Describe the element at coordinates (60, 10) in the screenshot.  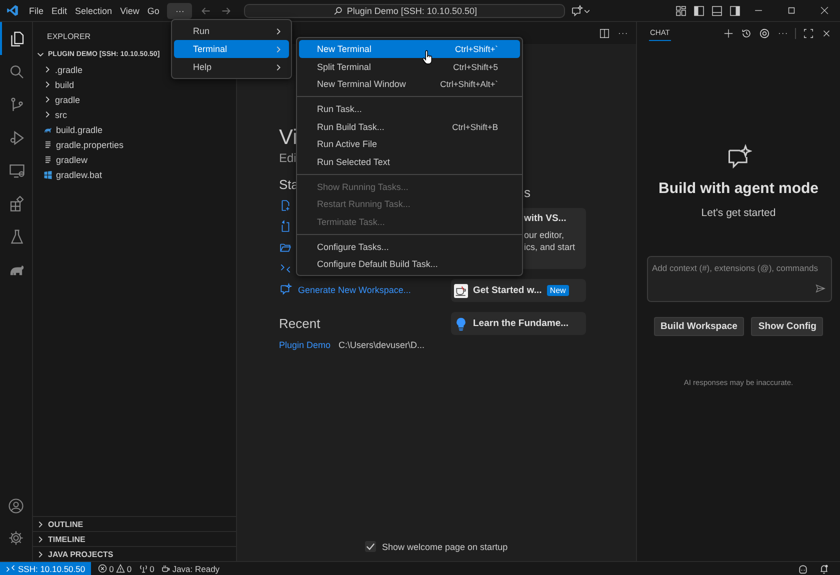
I see `menu-bar-item: Edit` at that location.